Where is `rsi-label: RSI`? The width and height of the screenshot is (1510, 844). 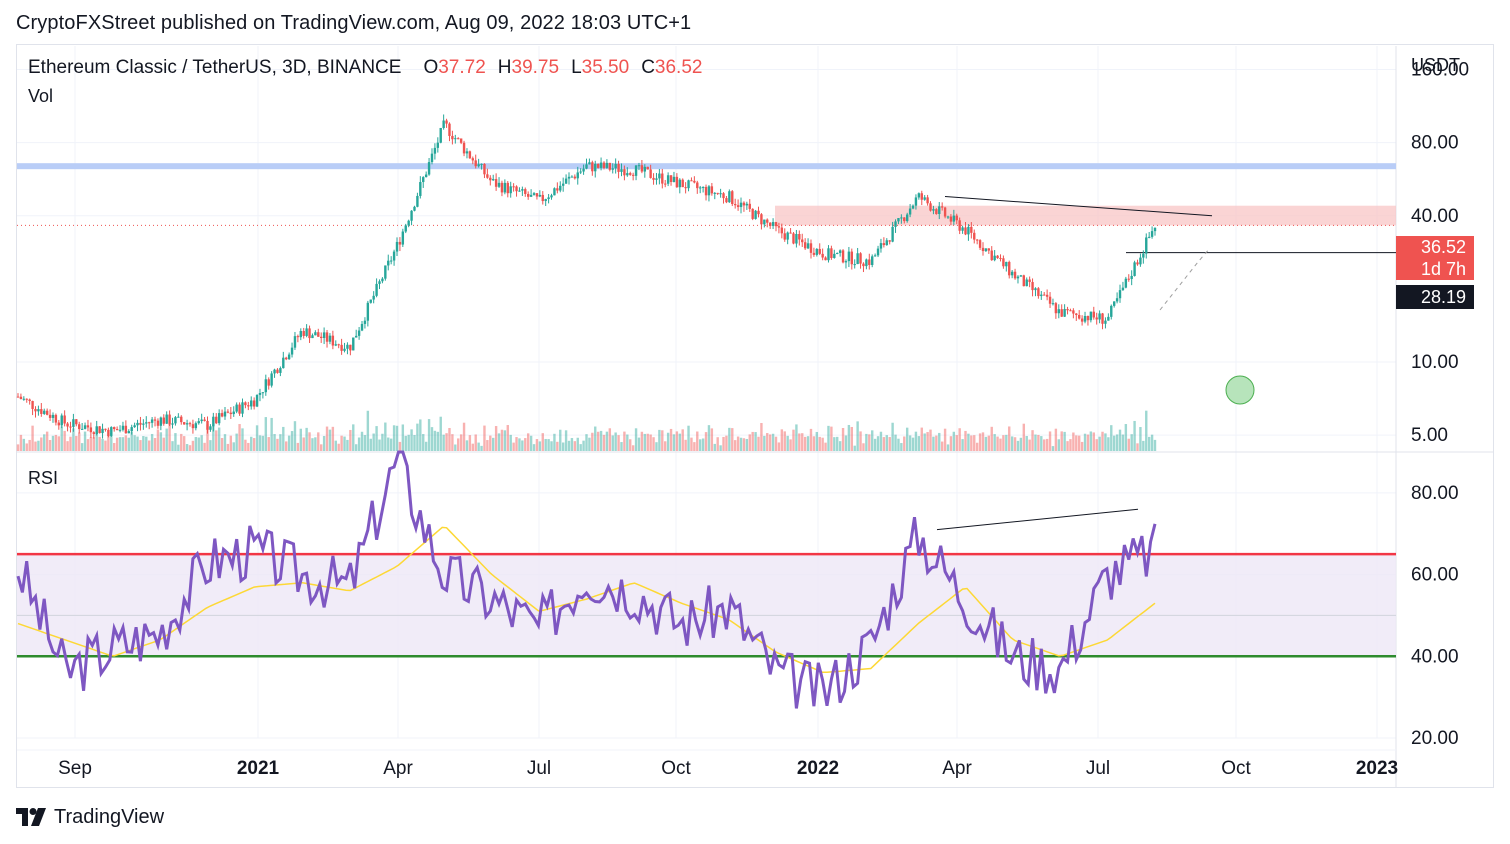
rsi-label: RSI is located at coordinates (43, 478).